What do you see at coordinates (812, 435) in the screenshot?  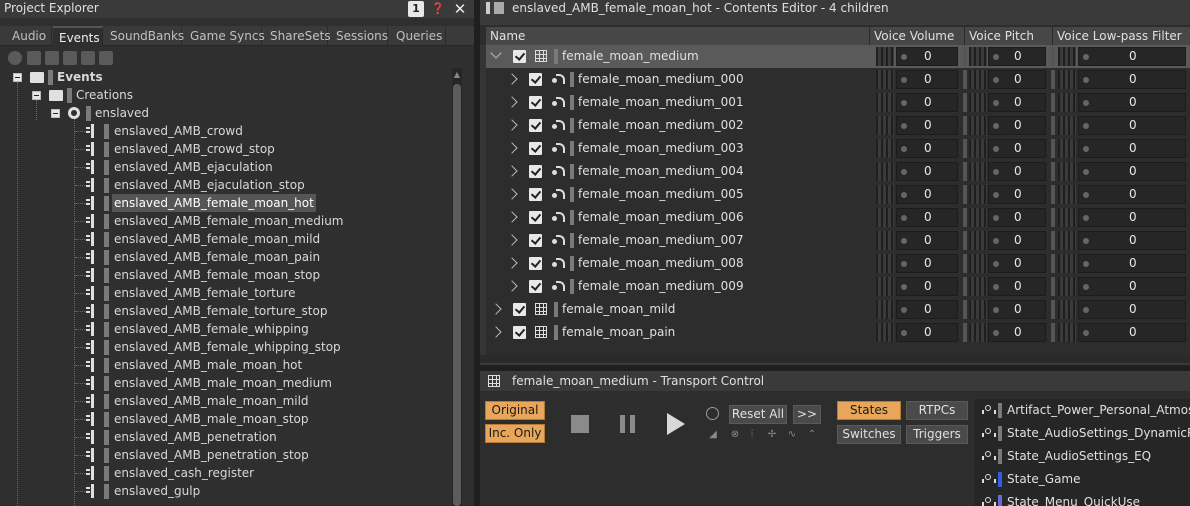 I see `caret-icon: ⌃` at bounding box center [812, 435].